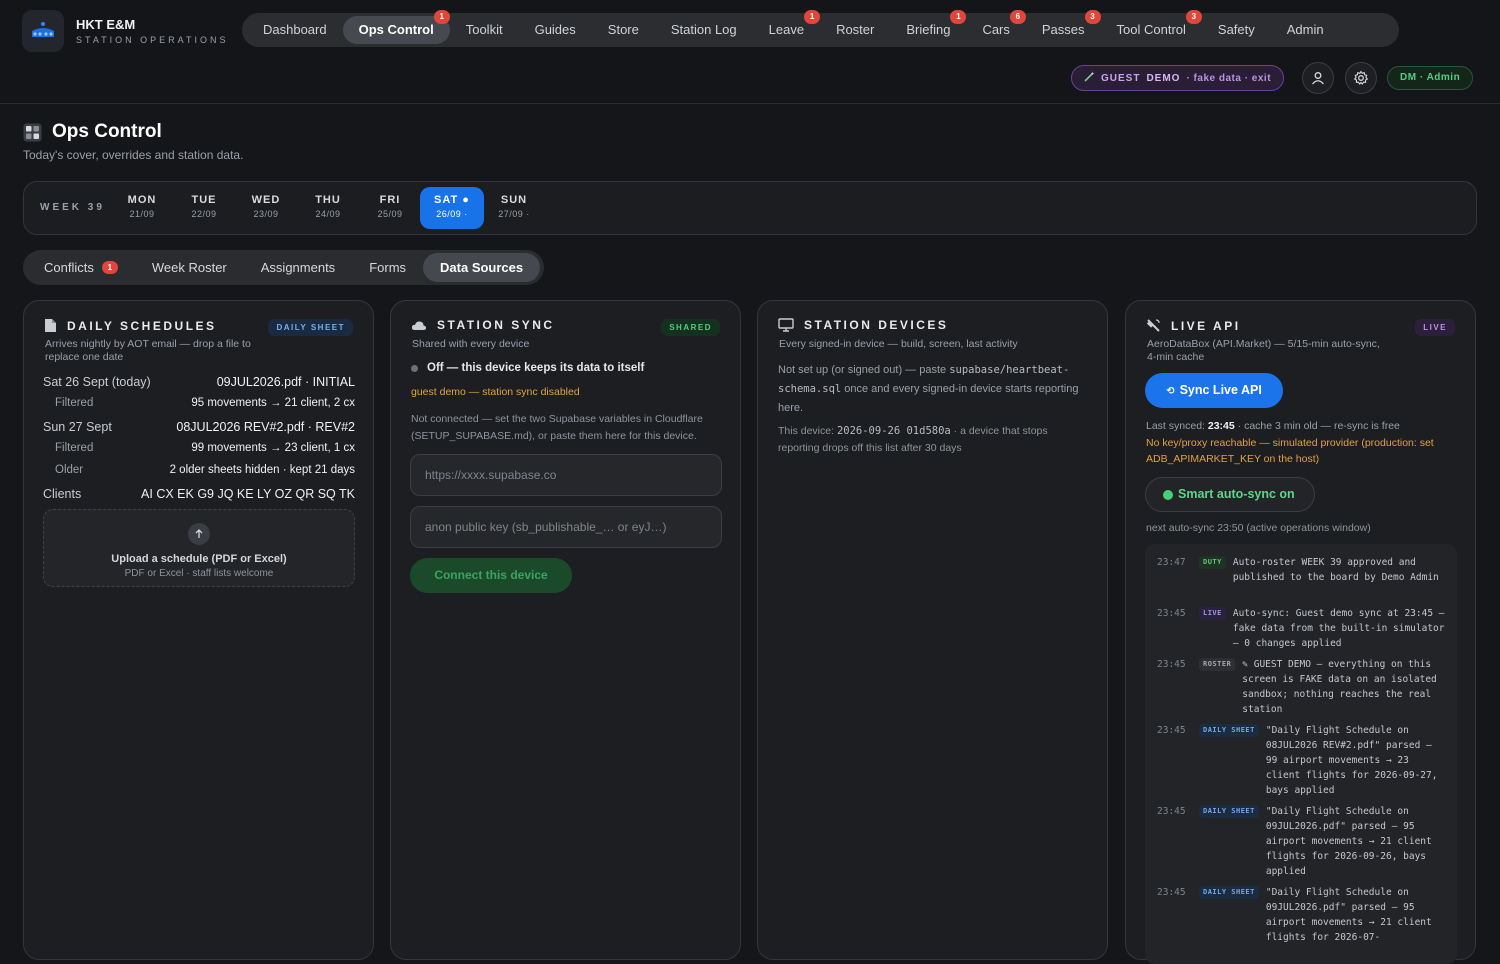 The image size is (1500, 964). Describe the element at coordinates (471, 344) in the screenshot. I see `card-description: Shared with every device` at that location.